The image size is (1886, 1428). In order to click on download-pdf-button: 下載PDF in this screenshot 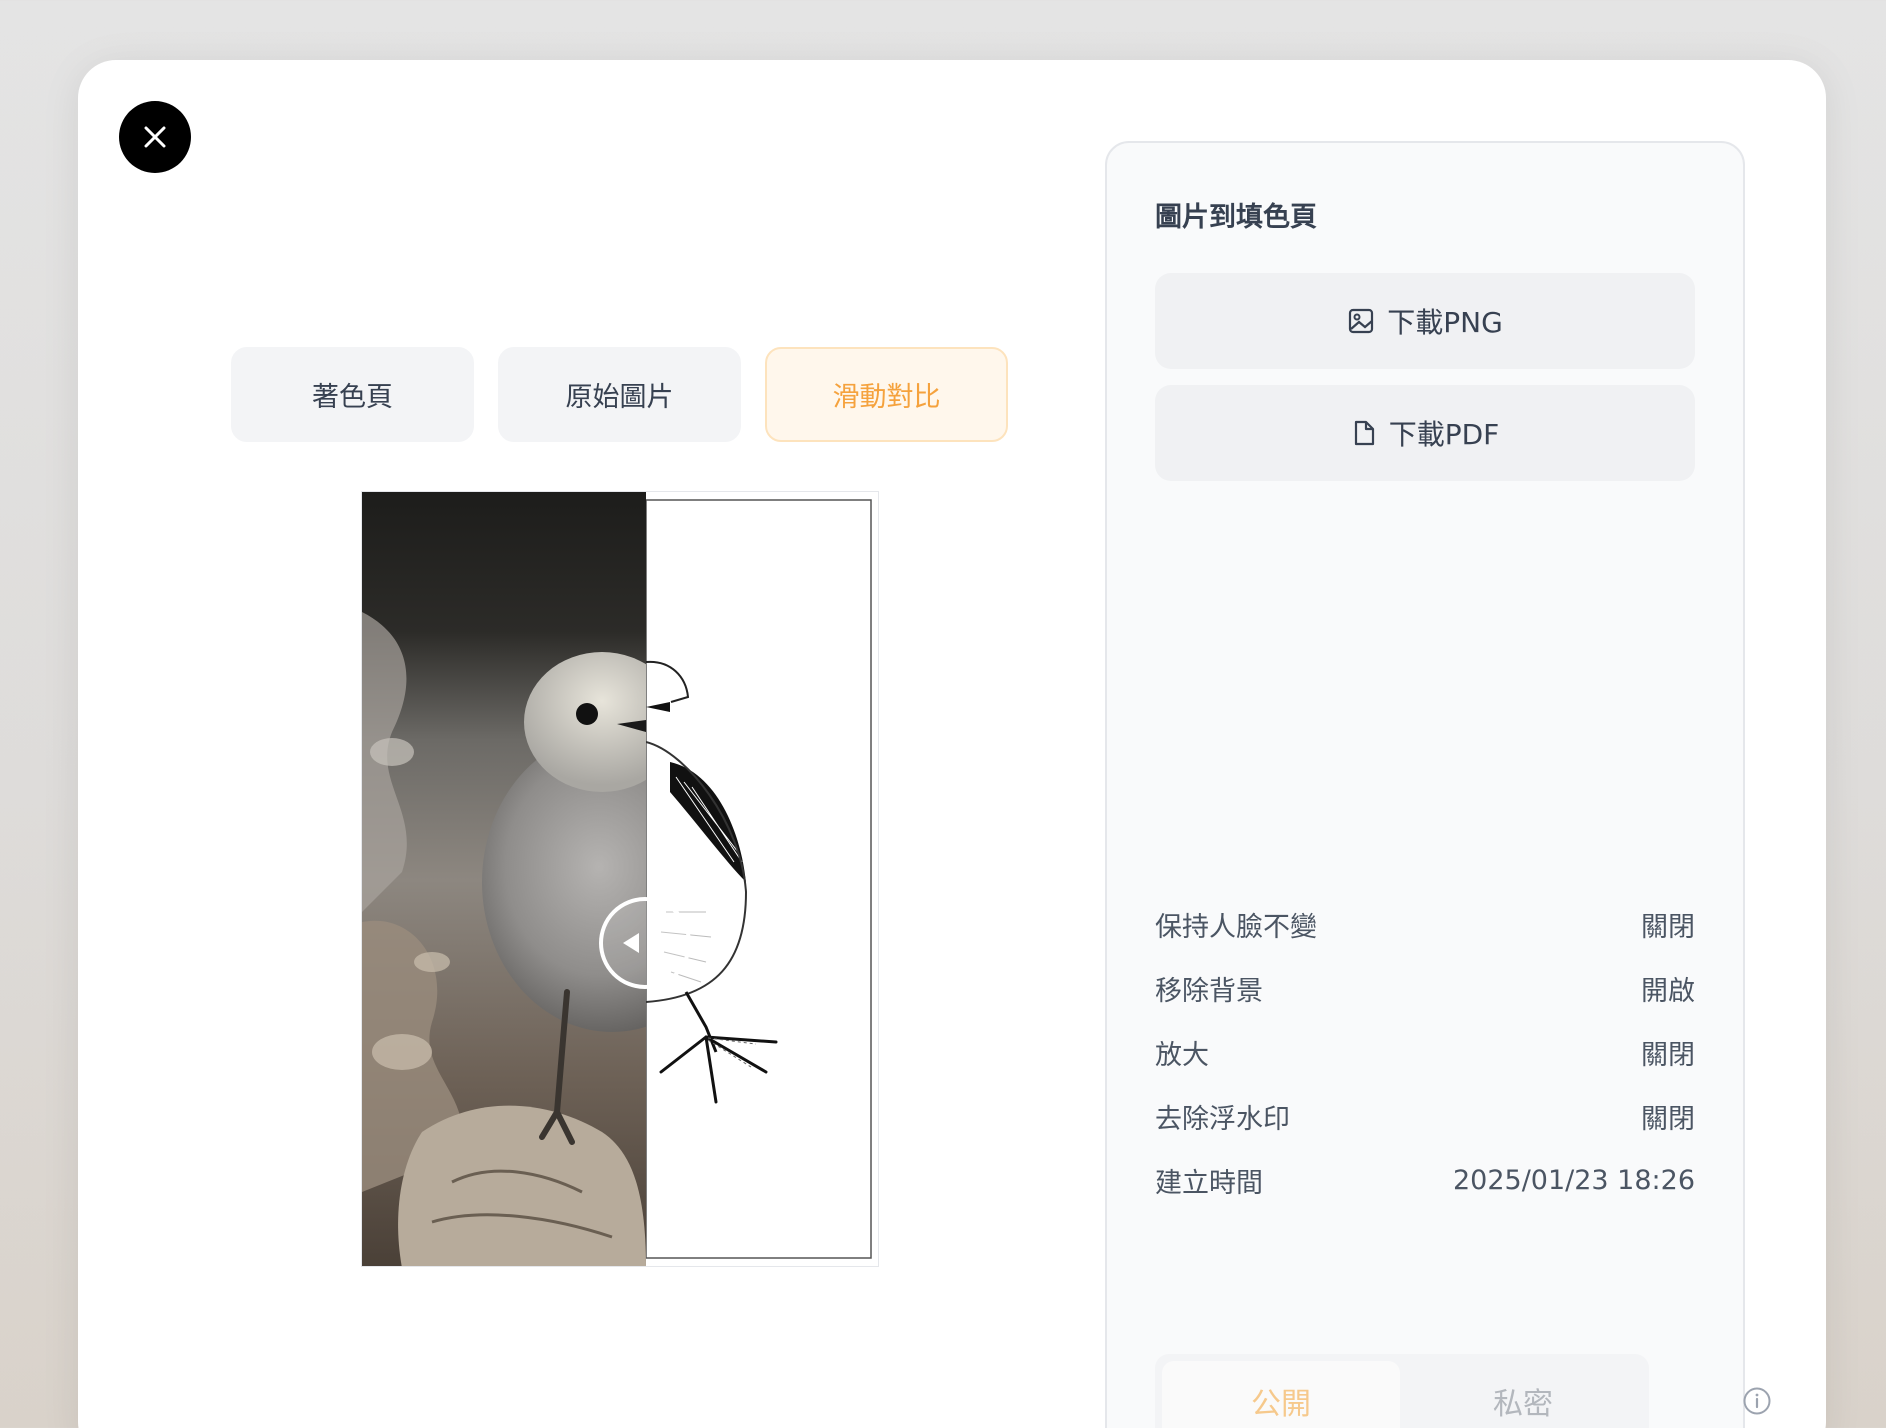, I will do `click(1425, 433)`.